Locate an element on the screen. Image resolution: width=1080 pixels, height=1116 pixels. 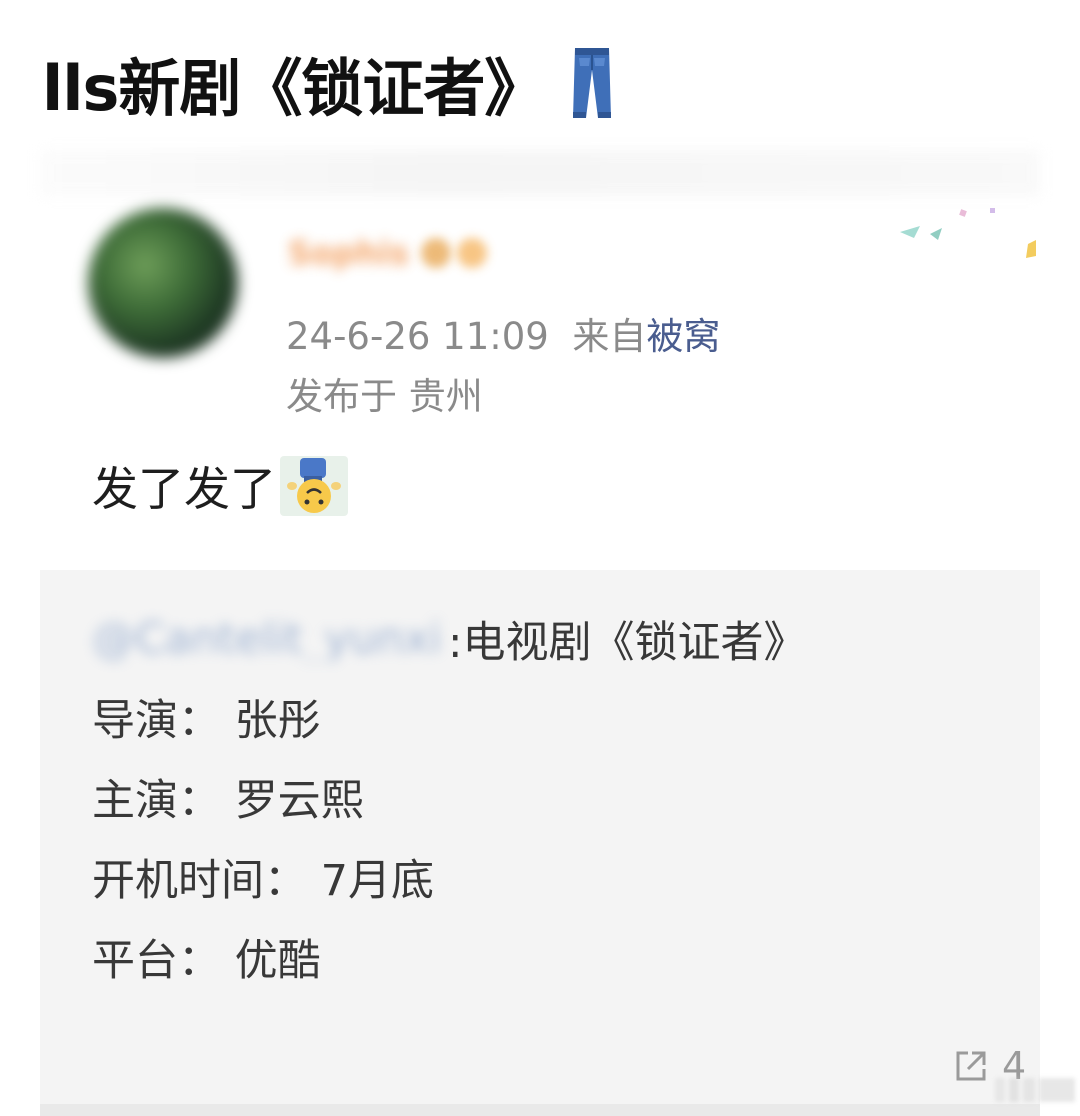
repost-header: @Cantelit_yunxi :电视剧《锁证者》 is located at coordinates (449, 639).